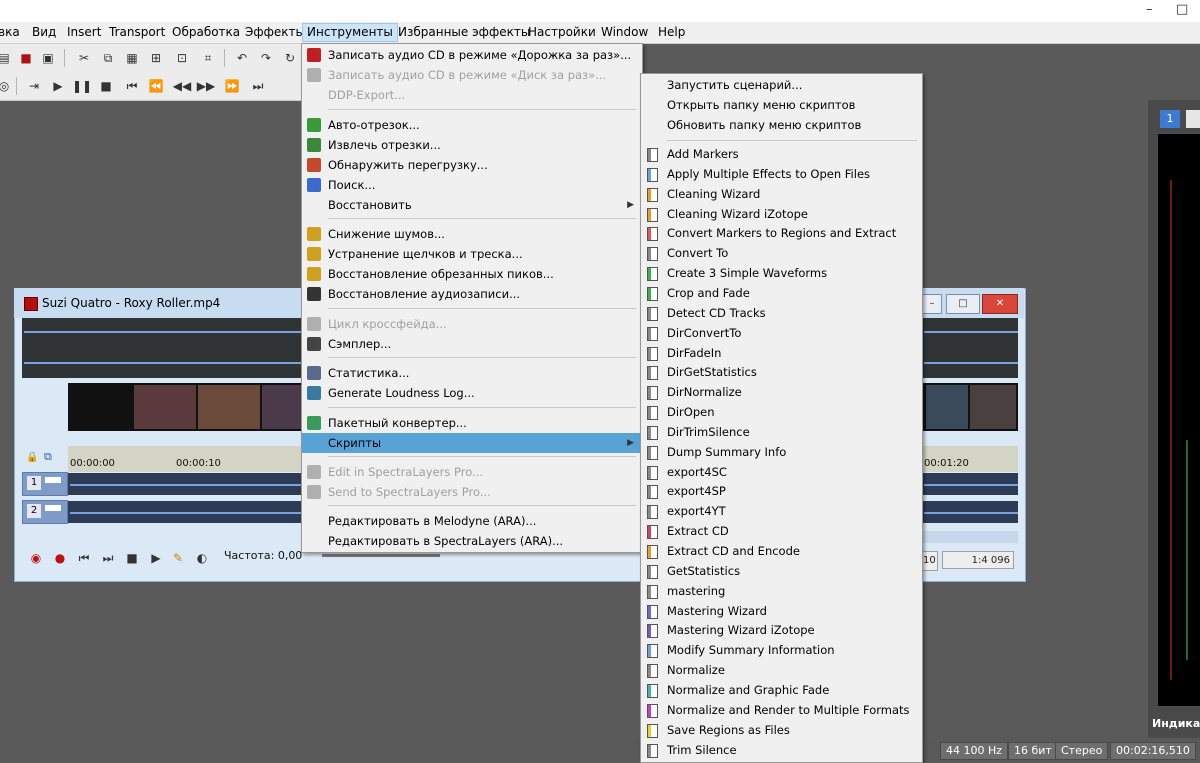 Image resolution: width=1200 pixels, height=763 pixels. What do you see at coordinates (780, 293) in the screenshot?
I see `script-item: Crop and Fade` at bounding box center [780, 293].